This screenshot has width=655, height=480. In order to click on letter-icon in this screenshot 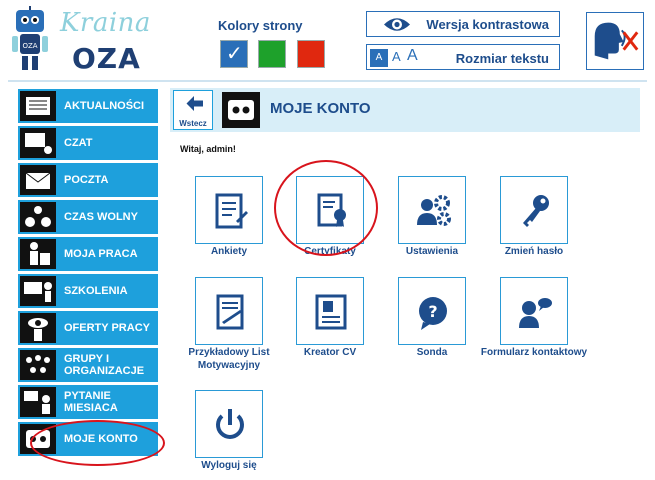, I will do `click(230, 312)`.